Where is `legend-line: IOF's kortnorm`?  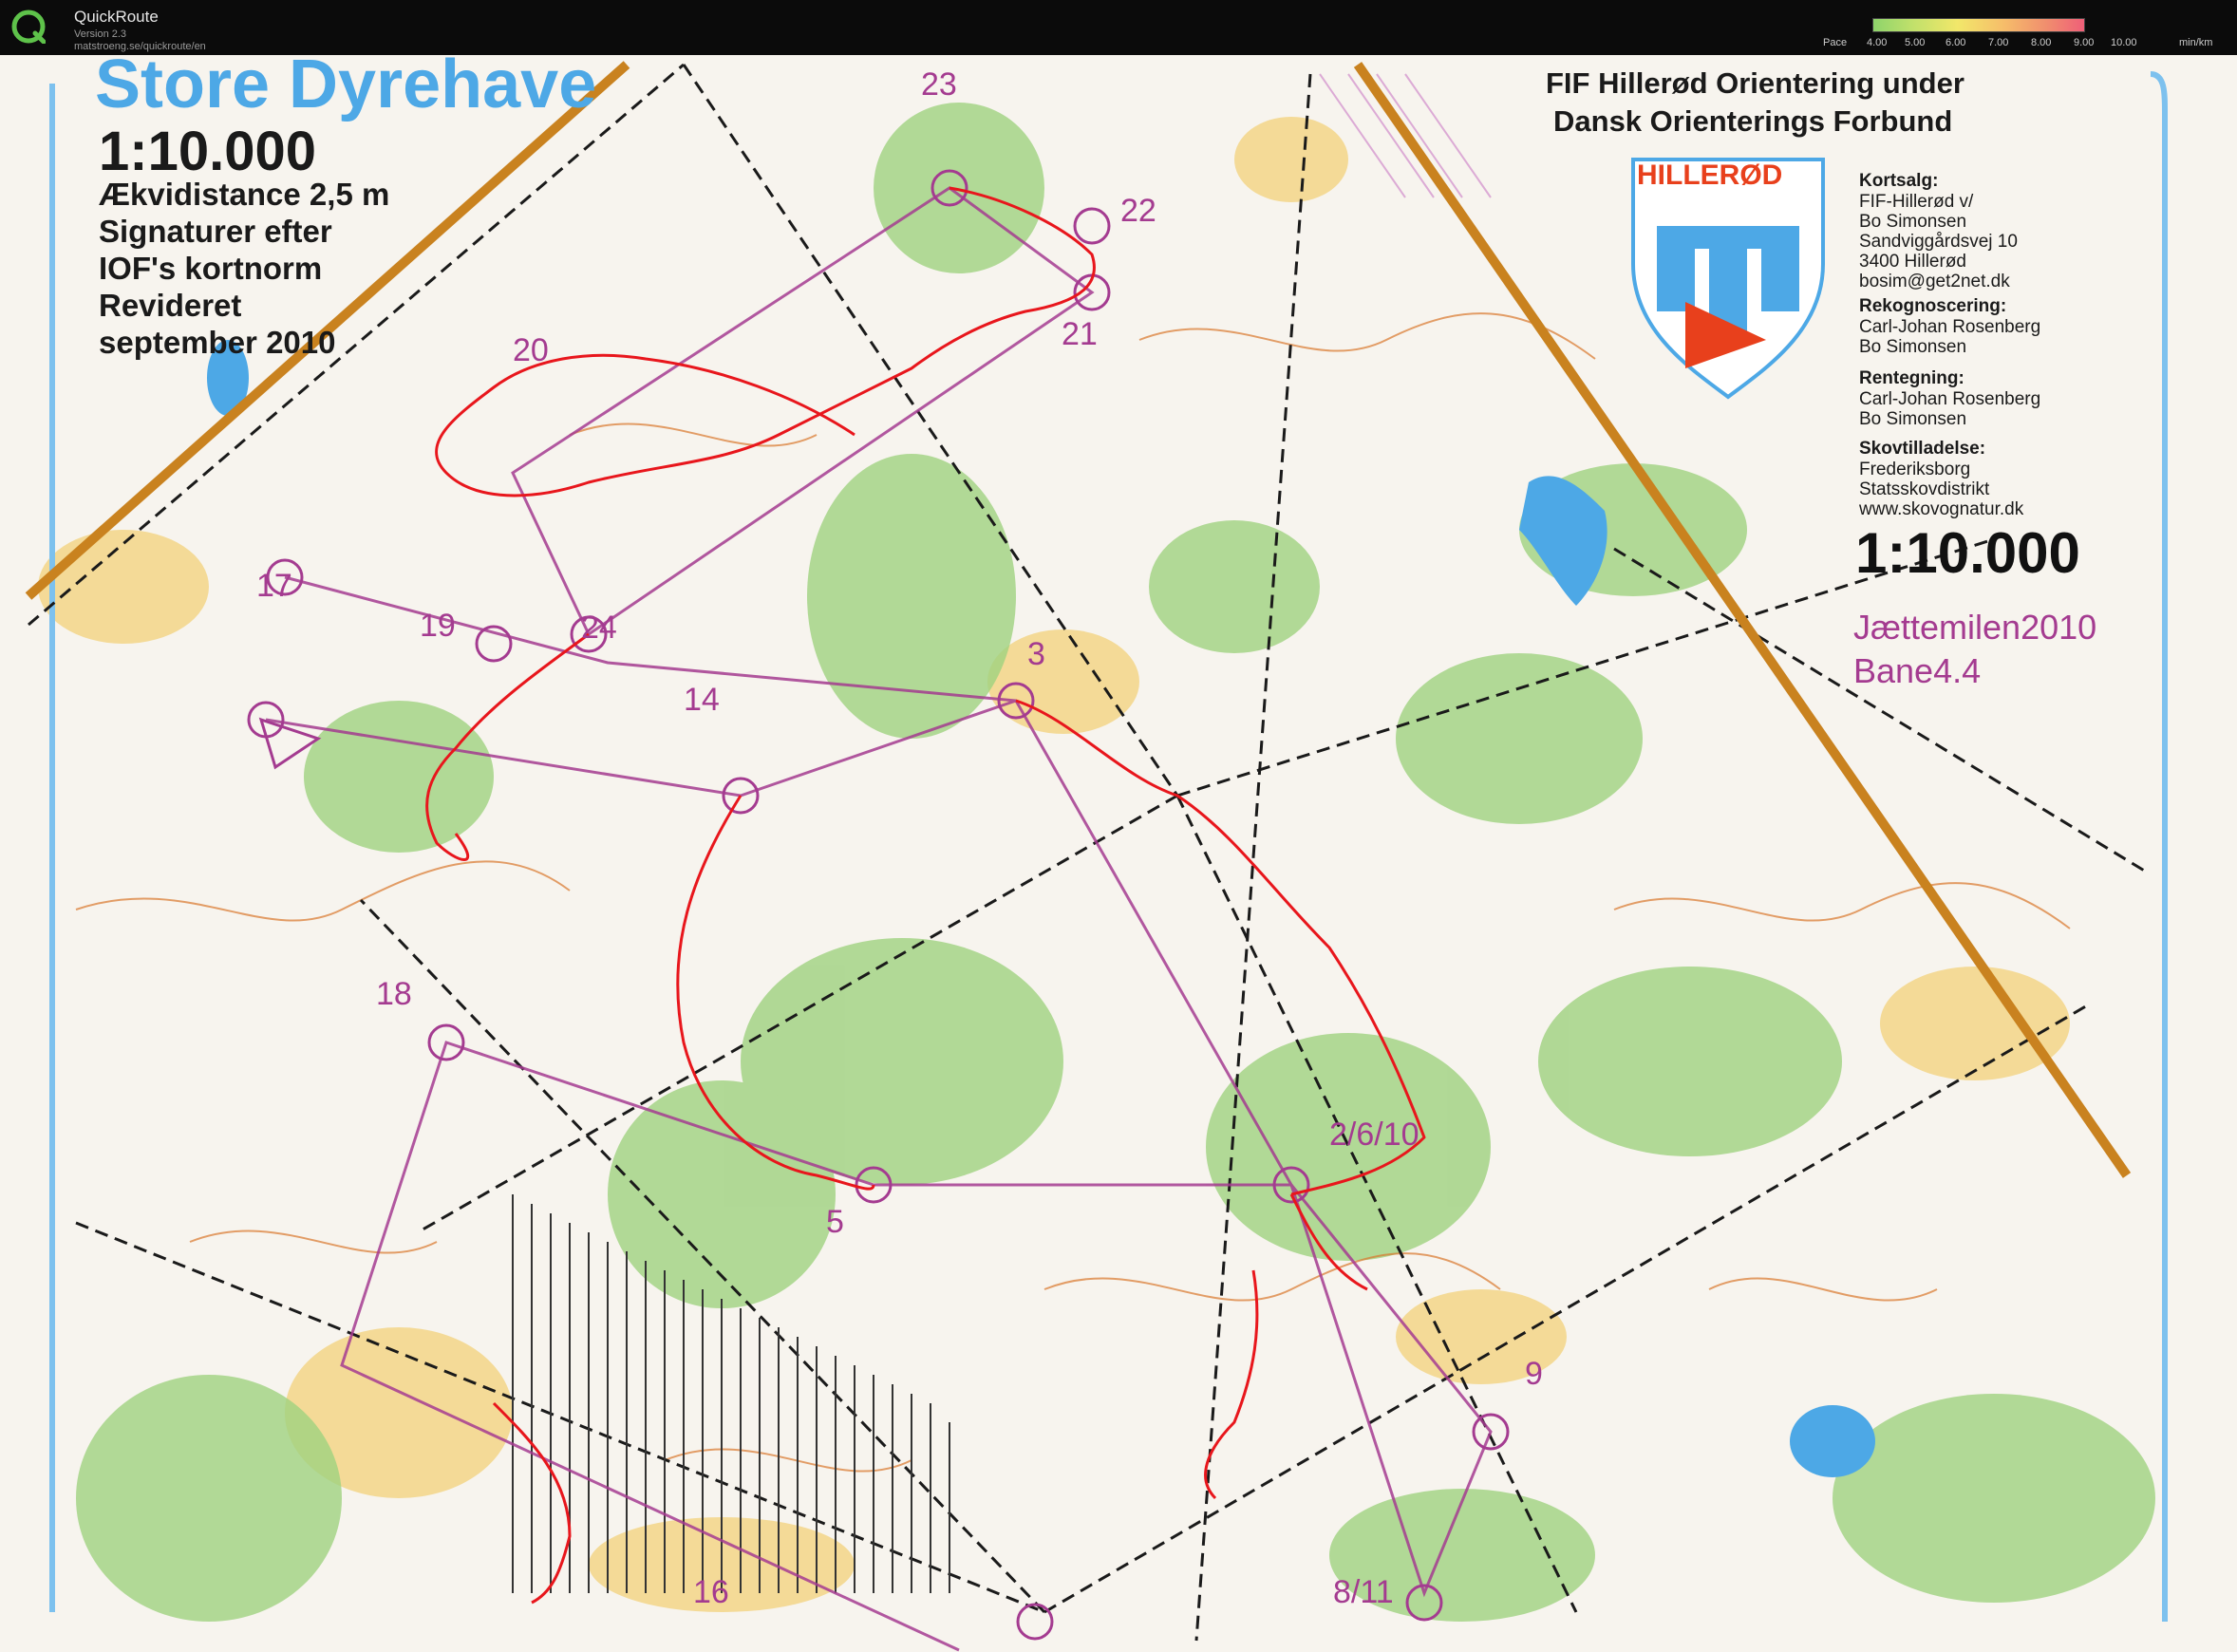
legend-line: IOF's kortnorm is located at coordinates (211, 268).